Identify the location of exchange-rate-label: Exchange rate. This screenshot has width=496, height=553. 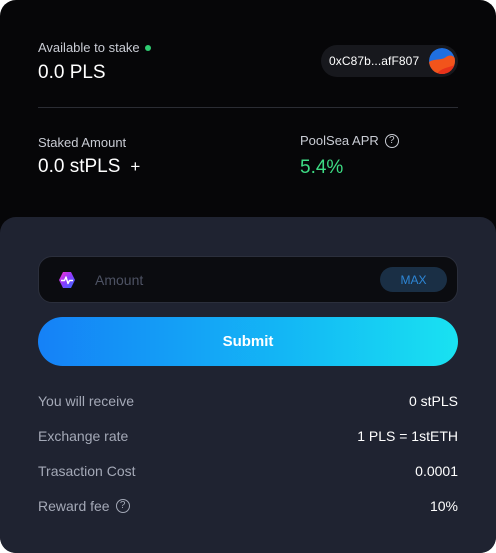
(83, 436).